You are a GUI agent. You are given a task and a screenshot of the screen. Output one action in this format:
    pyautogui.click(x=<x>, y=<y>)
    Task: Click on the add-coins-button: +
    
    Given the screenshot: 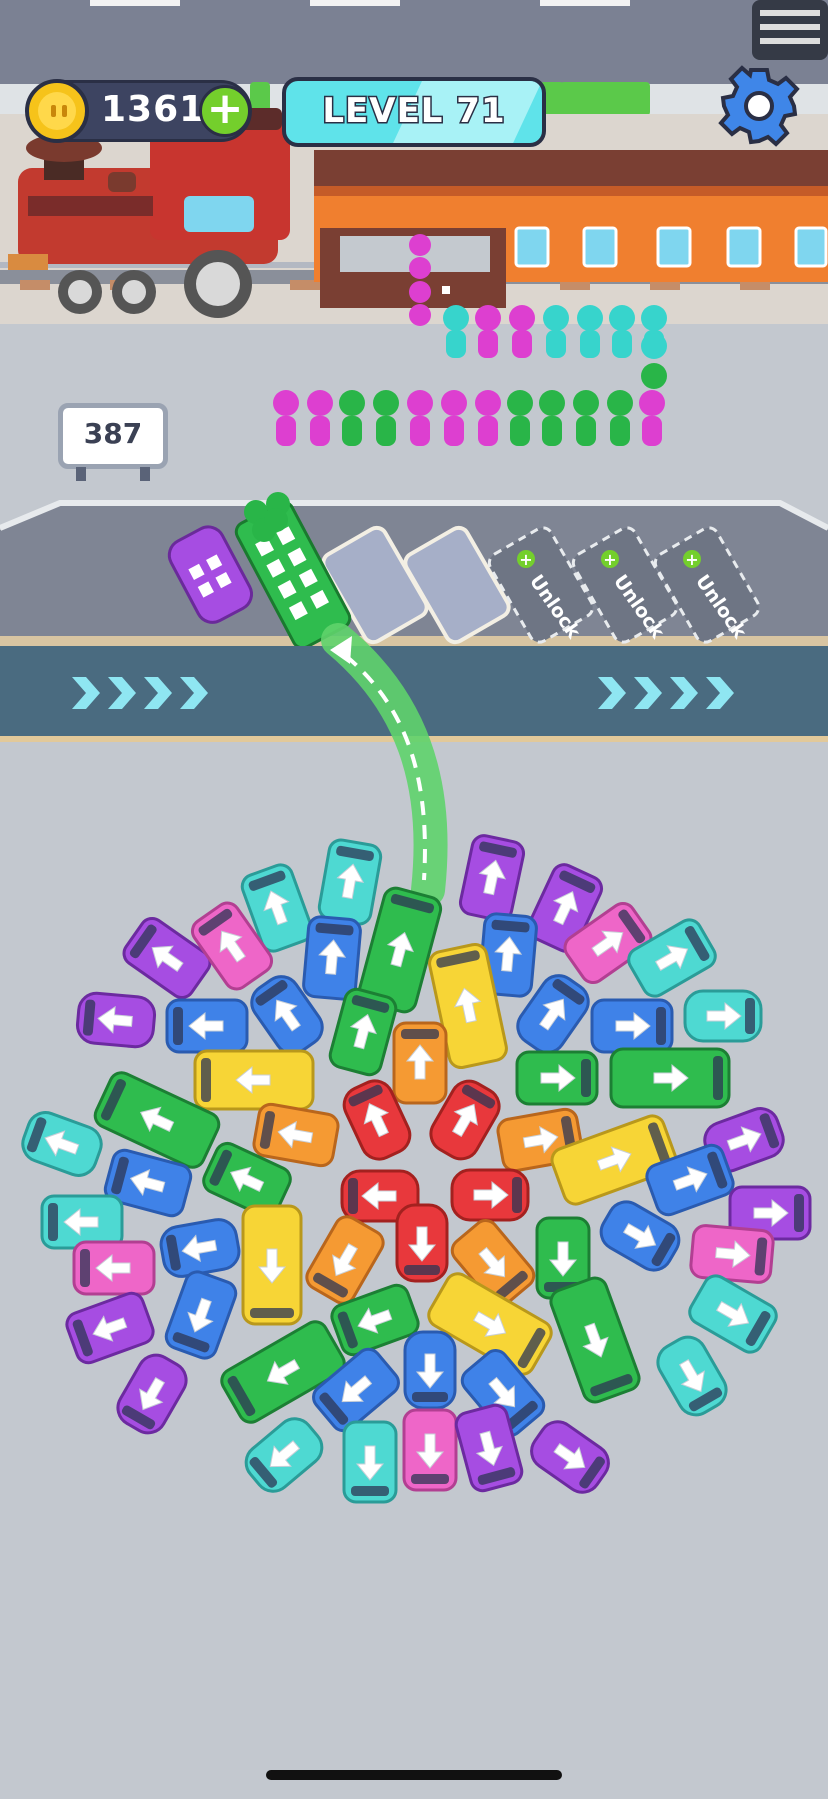 What is the action you would take?
    pyautogui.click(x=225, y=111)
    